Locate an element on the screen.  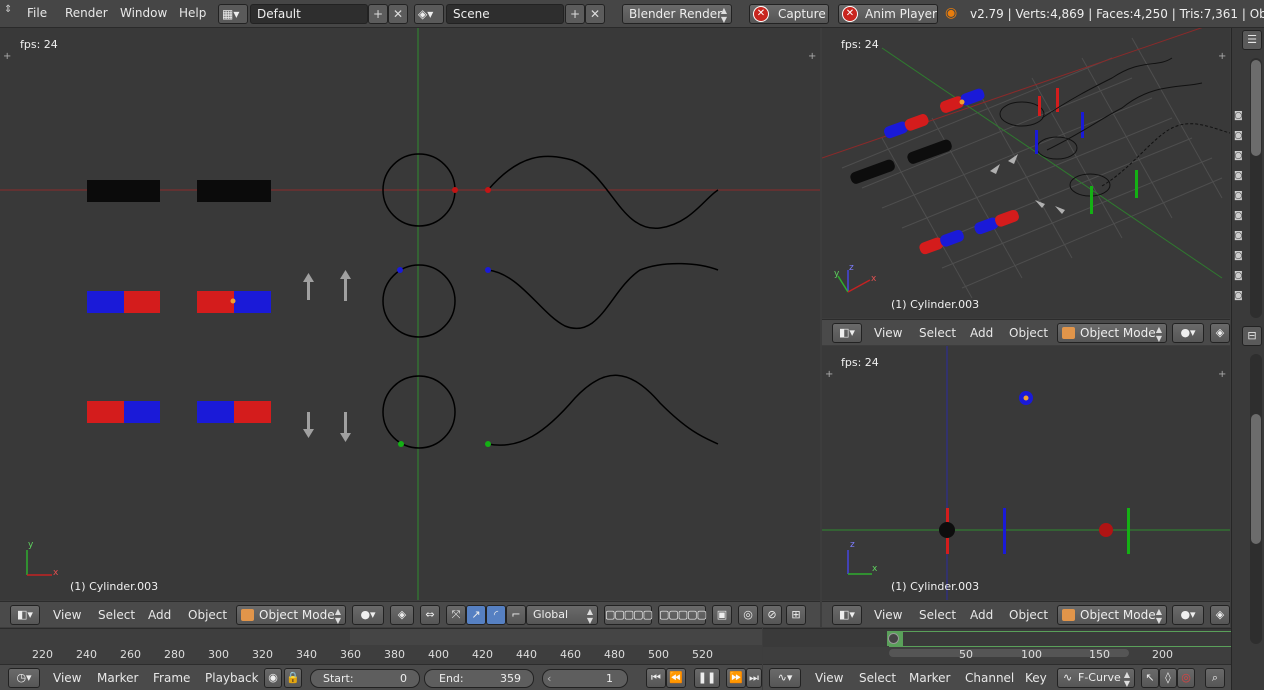
fps-label: fps: 24 is located at coordinates (39, 44).